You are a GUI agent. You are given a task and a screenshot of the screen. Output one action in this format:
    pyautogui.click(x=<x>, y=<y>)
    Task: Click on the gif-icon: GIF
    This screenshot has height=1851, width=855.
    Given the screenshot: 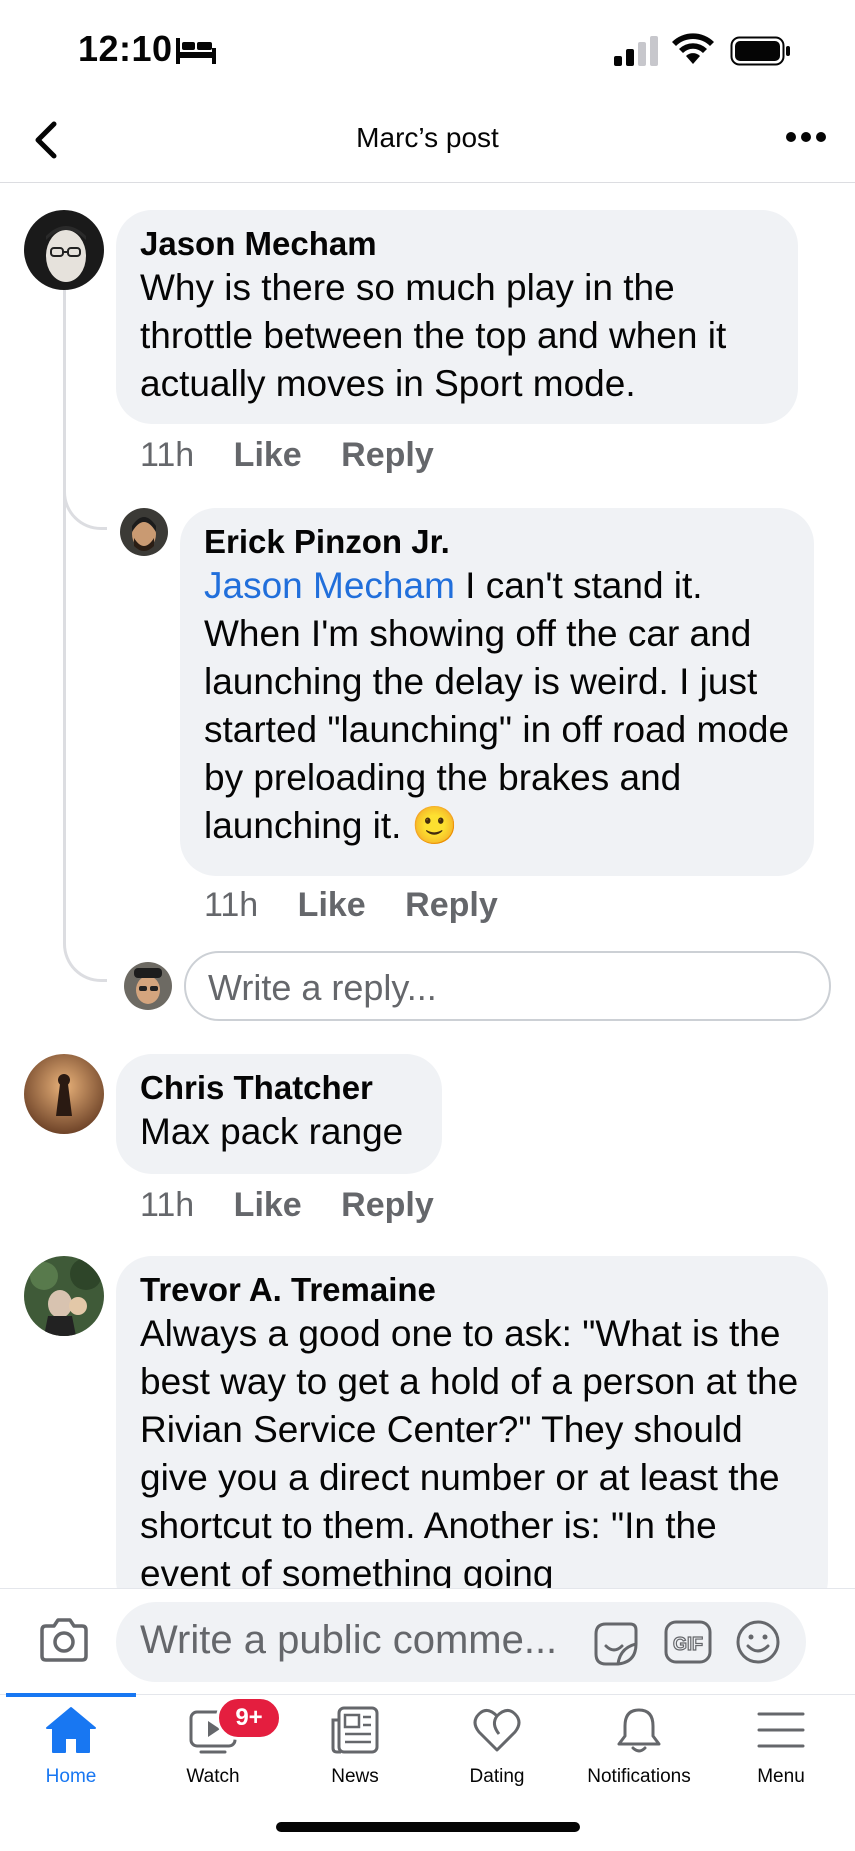 What is the action you would take?
    pyautogui.click(x=688, y=1642)
    